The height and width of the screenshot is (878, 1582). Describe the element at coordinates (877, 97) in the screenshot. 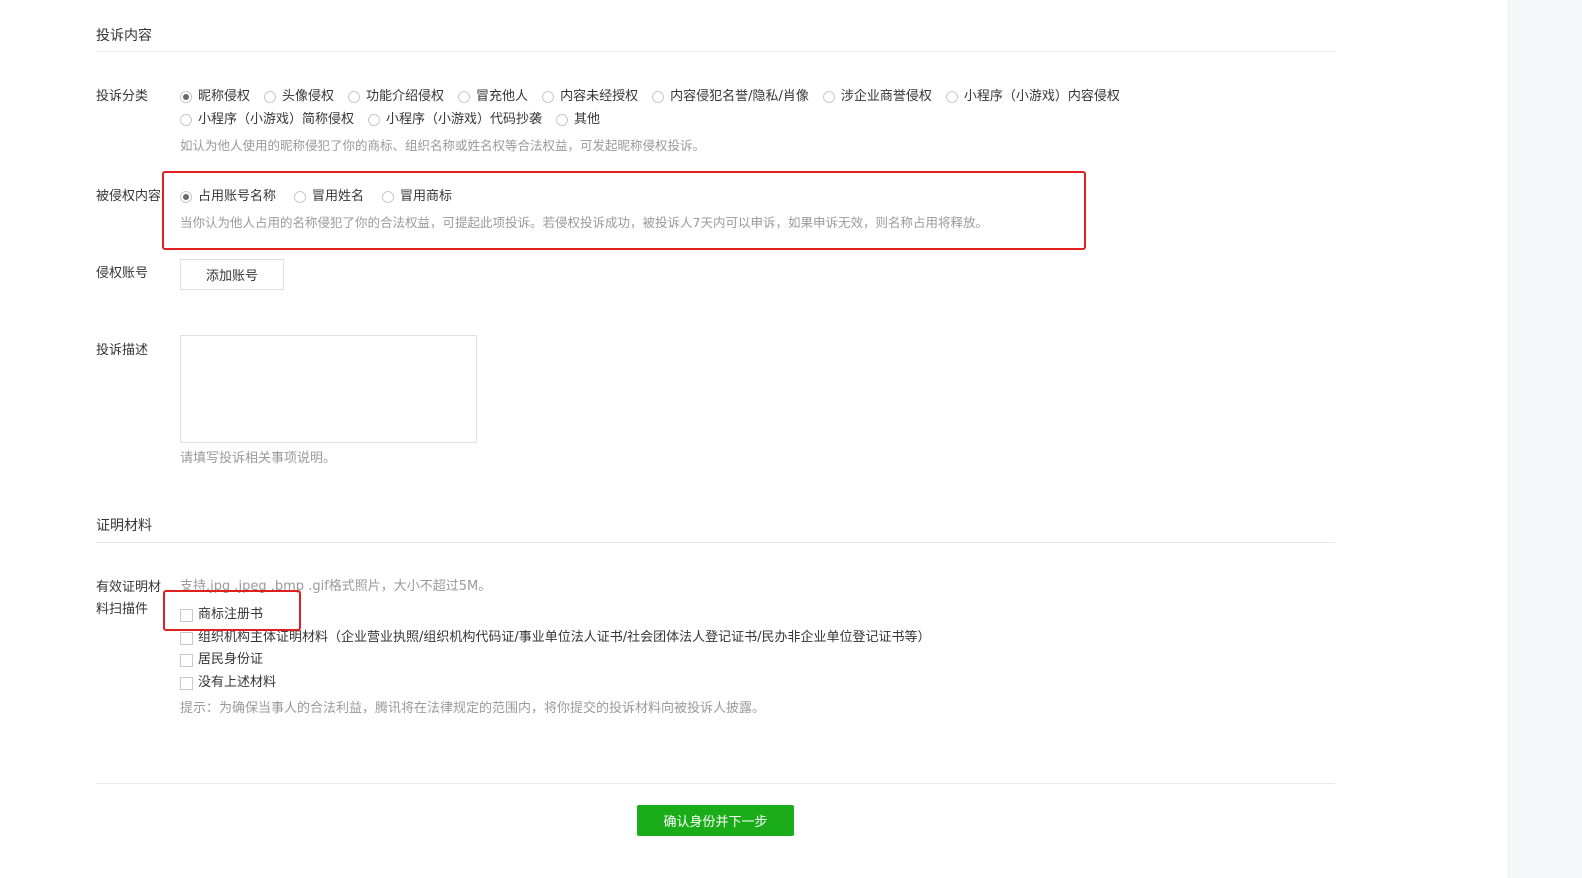

I see `category-option: 涉企业商誉侵权` at that location.